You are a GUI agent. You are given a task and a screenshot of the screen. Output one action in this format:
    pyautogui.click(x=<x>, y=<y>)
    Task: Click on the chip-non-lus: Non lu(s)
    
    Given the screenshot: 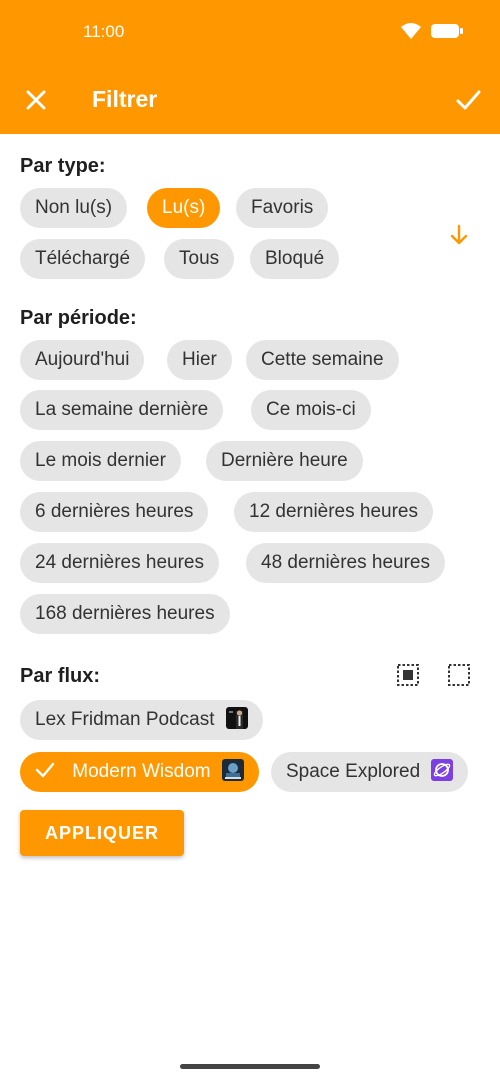 What is the action you would take?
    pyautogui.click(x=74, y=208)
    